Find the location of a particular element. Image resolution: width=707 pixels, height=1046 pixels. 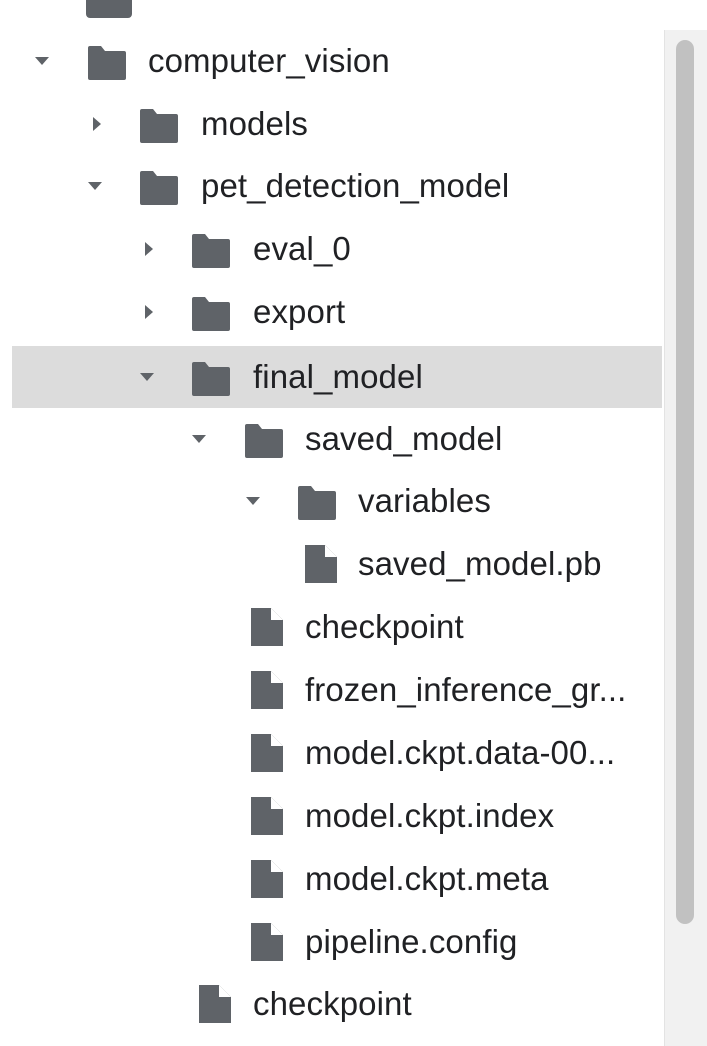

tree-item-pet-detection-model: pet_detection_model is located at coordinates (337, 186).